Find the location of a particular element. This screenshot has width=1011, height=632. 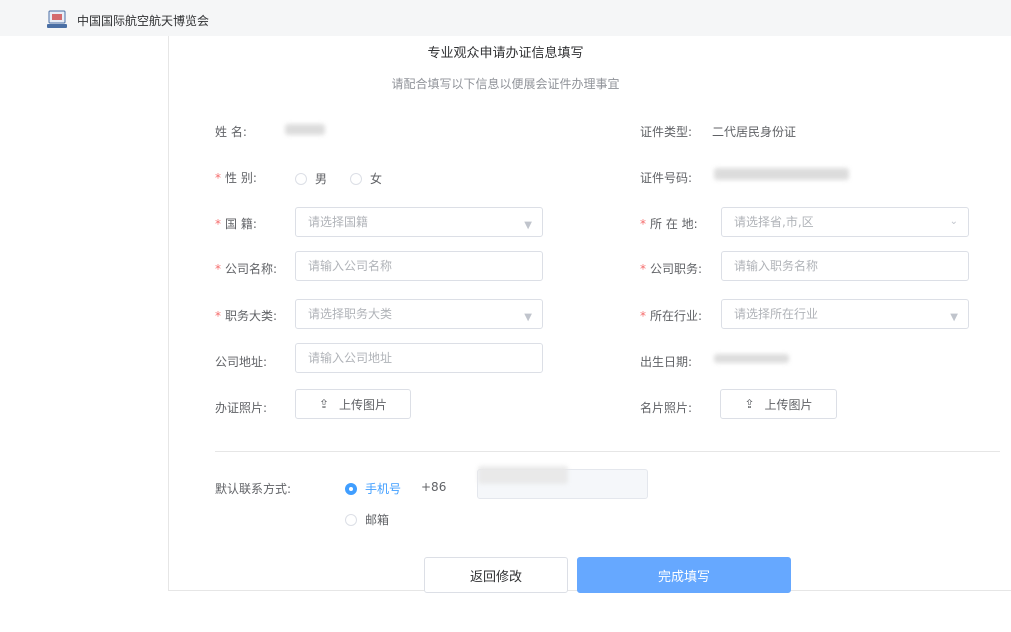

form-subtitle: 请配合填写以下信息以便展会证件办理事宜 is located at coordinates (505, 84).